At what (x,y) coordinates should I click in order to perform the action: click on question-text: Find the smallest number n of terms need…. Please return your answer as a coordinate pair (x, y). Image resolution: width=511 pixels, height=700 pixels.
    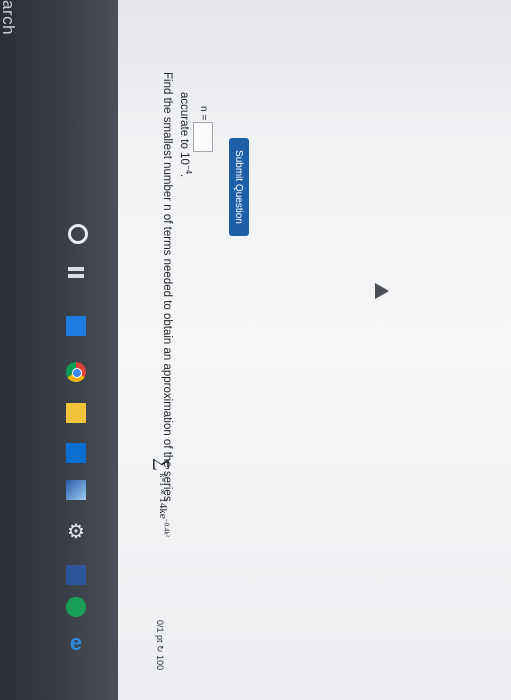
    Looking at the image, I should click on (167, 287).